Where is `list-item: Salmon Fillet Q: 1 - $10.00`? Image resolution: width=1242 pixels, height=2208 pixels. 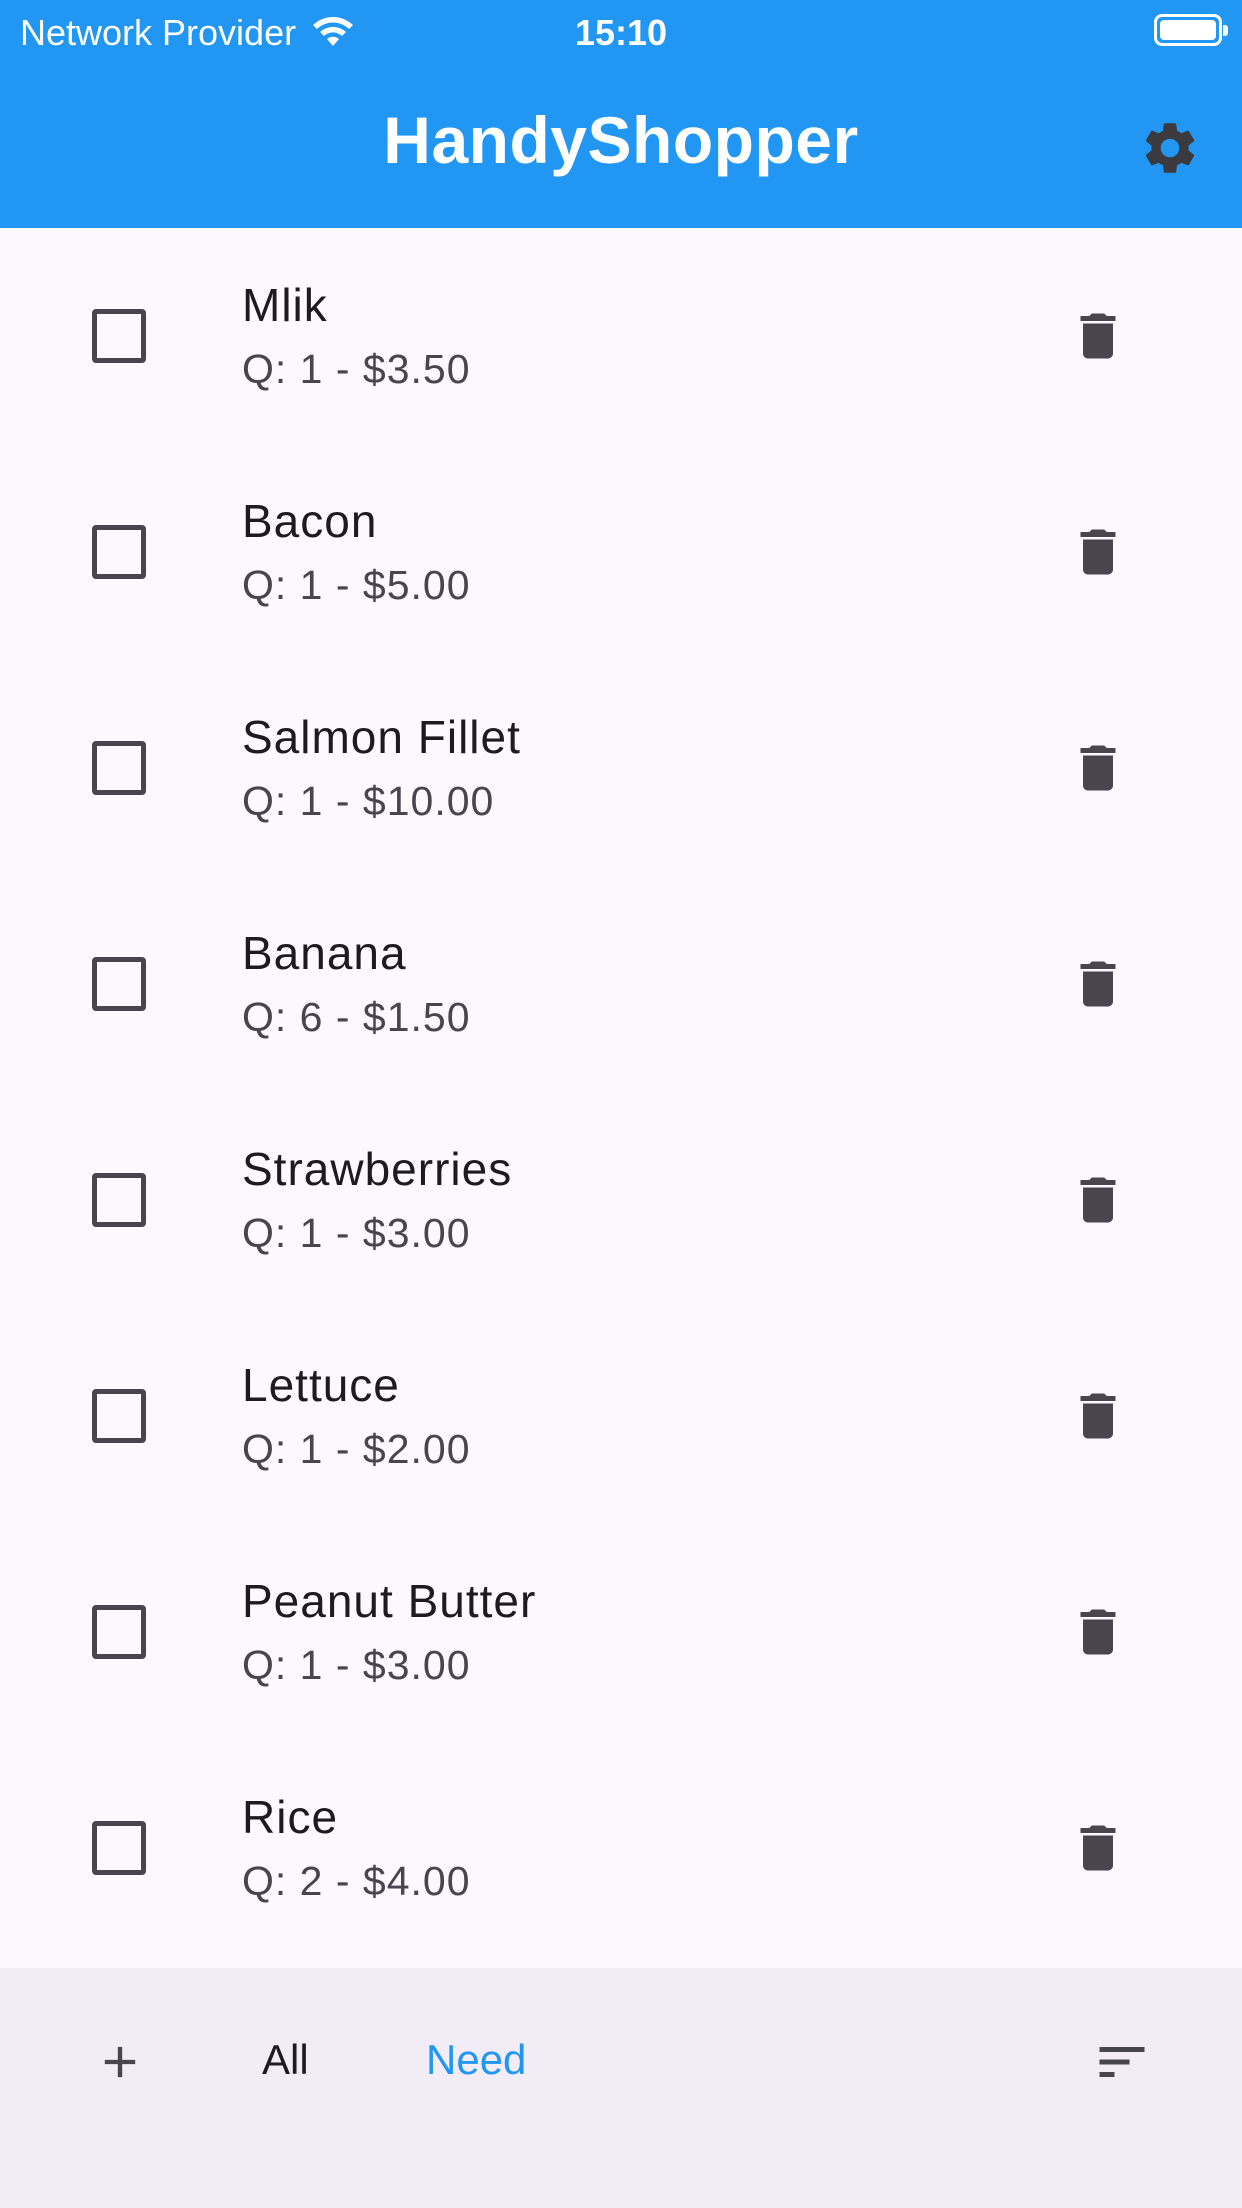
list-item: Salmon Fillet Q: 1 - $10.00 is located at coordinates (621, 768).